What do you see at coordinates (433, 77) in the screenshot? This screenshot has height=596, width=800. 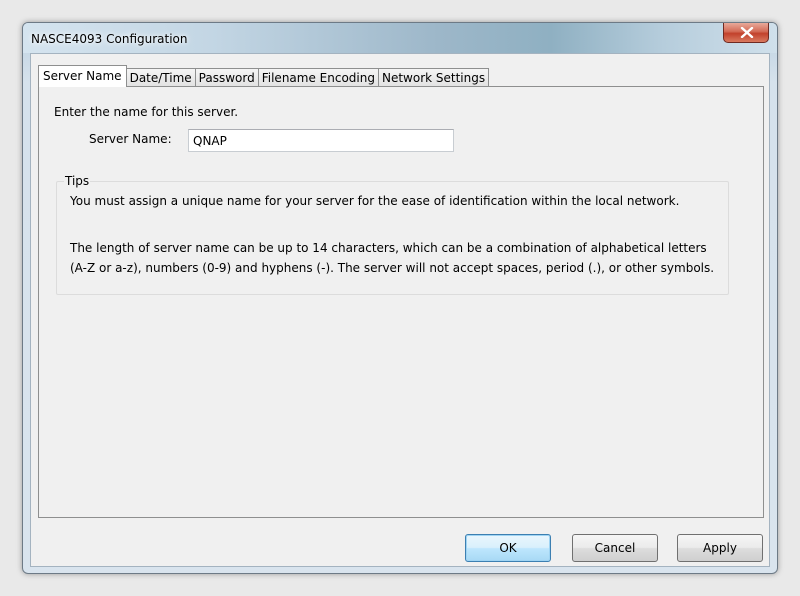 I see `tab-network-settings: Network Settings` at bounding box center [433, 77].